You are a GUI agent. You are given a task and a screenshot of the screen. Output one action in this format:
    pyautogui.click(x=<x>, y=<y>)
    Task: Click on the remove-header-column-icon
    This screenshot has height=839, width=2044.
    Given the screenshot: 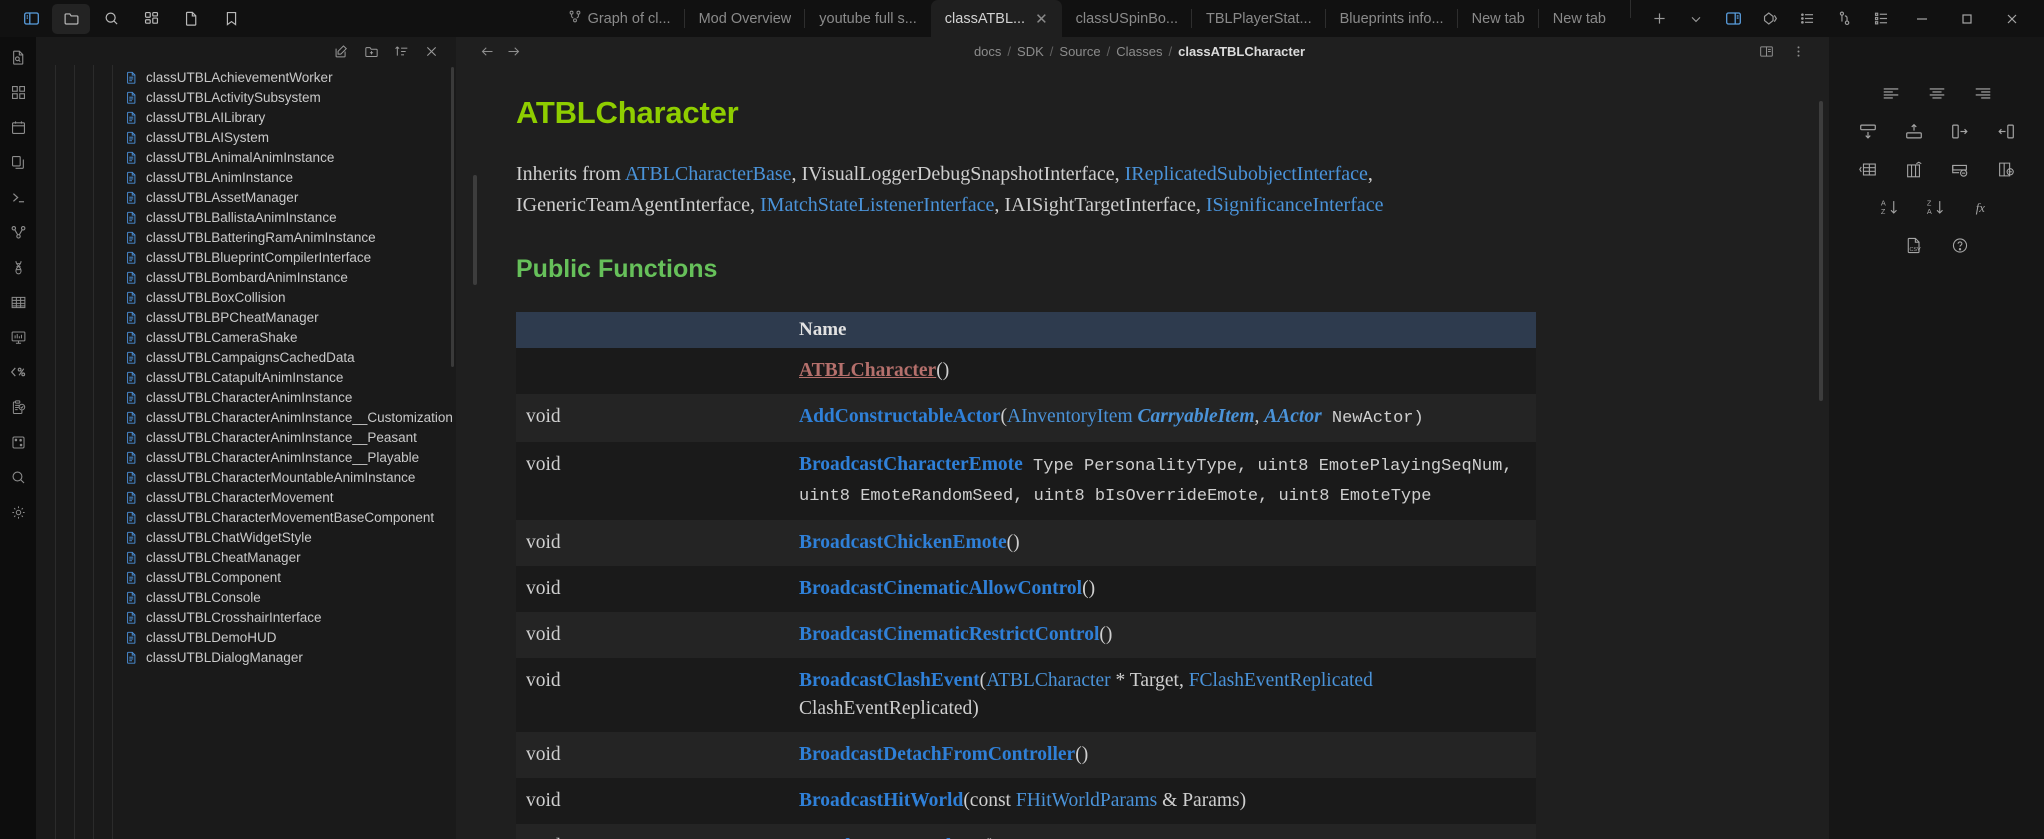 What is the action you would take?
    pyautogui.click(x=2006, y=169)
    